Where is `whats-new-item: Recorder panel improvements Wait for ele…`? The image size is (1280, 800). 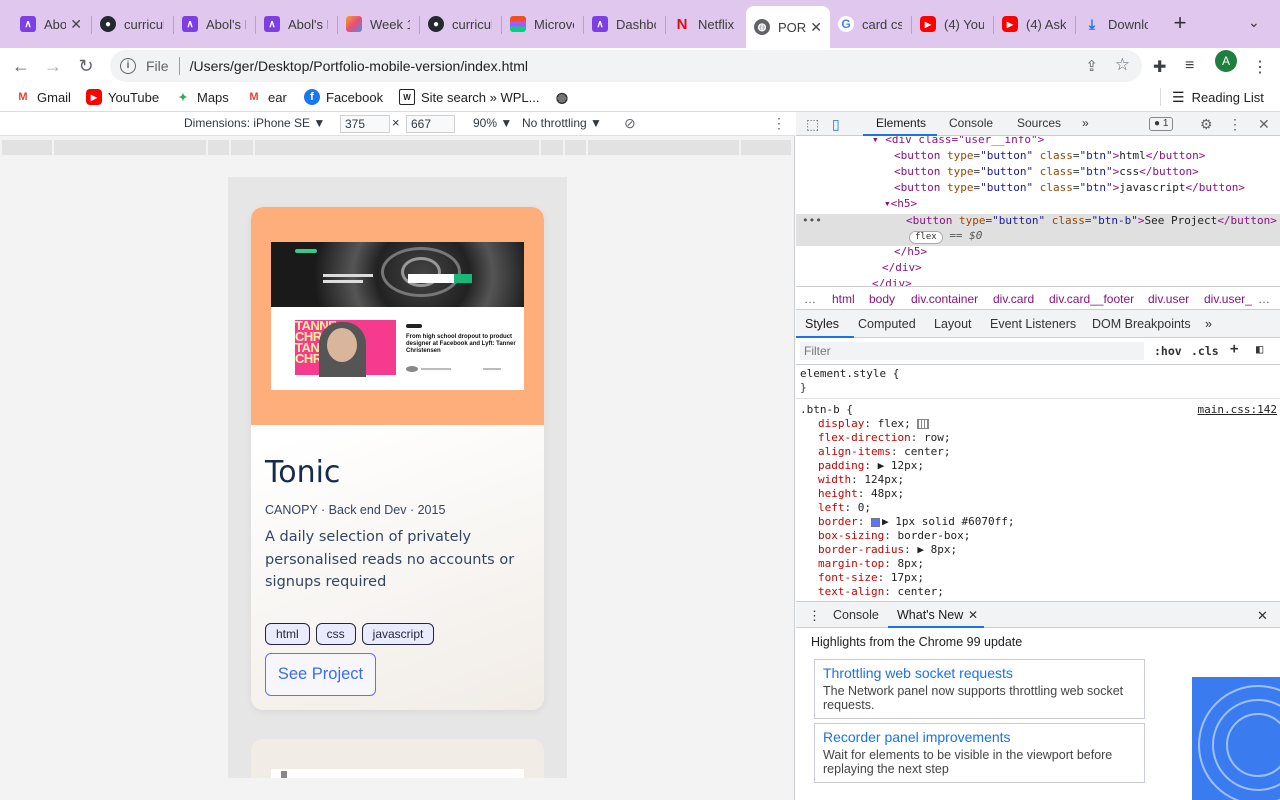
whats-new-item: Recorder panel improvements Wait for ele… is located at coordinates (979, 753).